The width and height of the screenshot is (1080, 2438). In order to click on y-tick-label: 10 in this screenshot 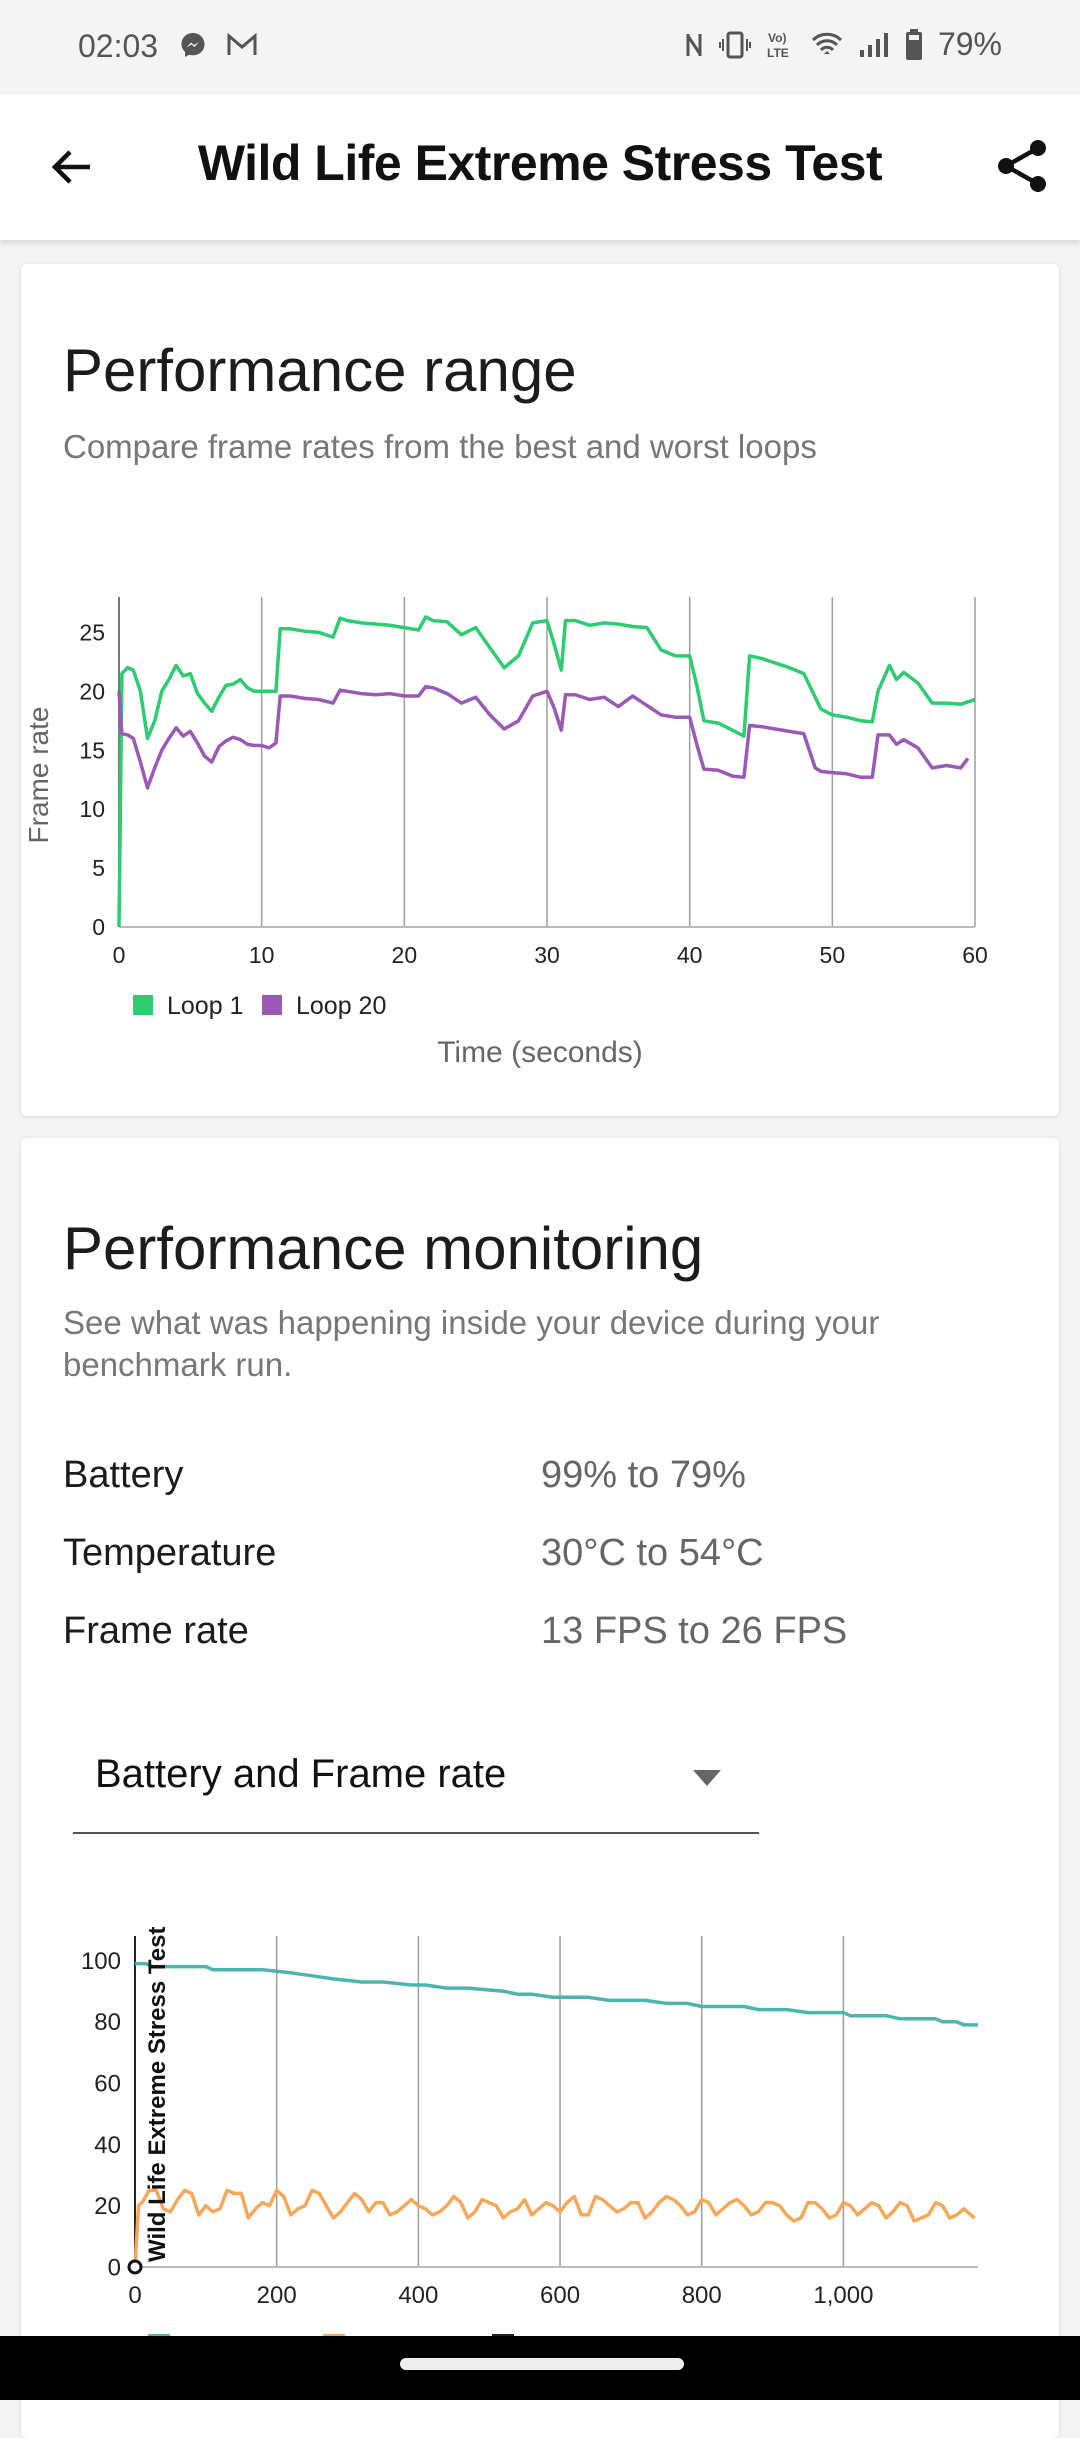, I will do `click(92, 809)`.